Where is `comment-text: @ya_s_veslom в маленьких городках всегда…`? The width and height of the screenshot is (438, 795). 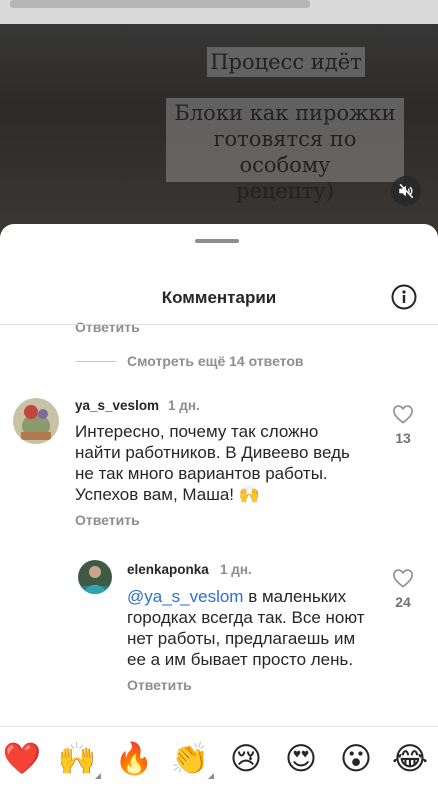
comment-text: @ya_s_veslom в маленьких городках всегда… is located at coordinates (246, 628).